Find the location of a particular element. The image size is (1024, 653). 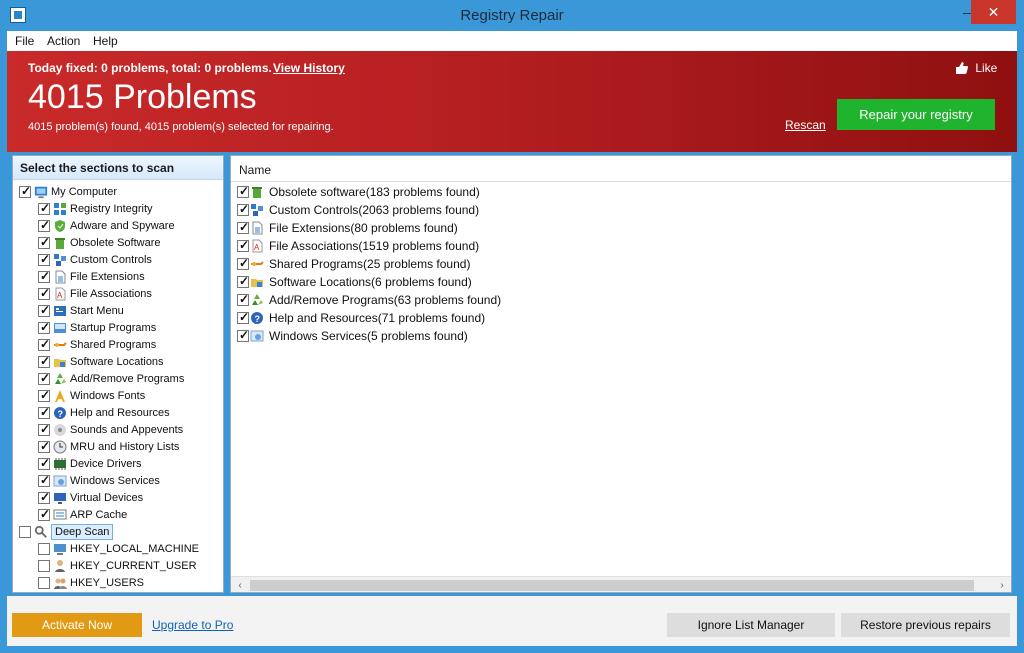

shared-programs-icon is located at coordinates (60, 345).